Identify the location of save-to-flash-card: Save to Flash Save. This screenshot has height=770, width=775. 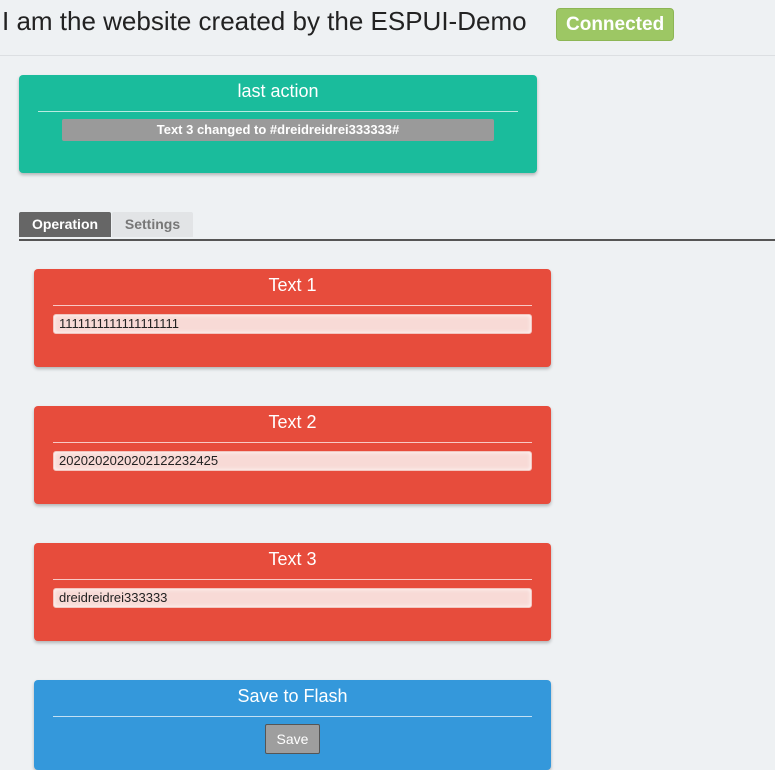
(292, 725).